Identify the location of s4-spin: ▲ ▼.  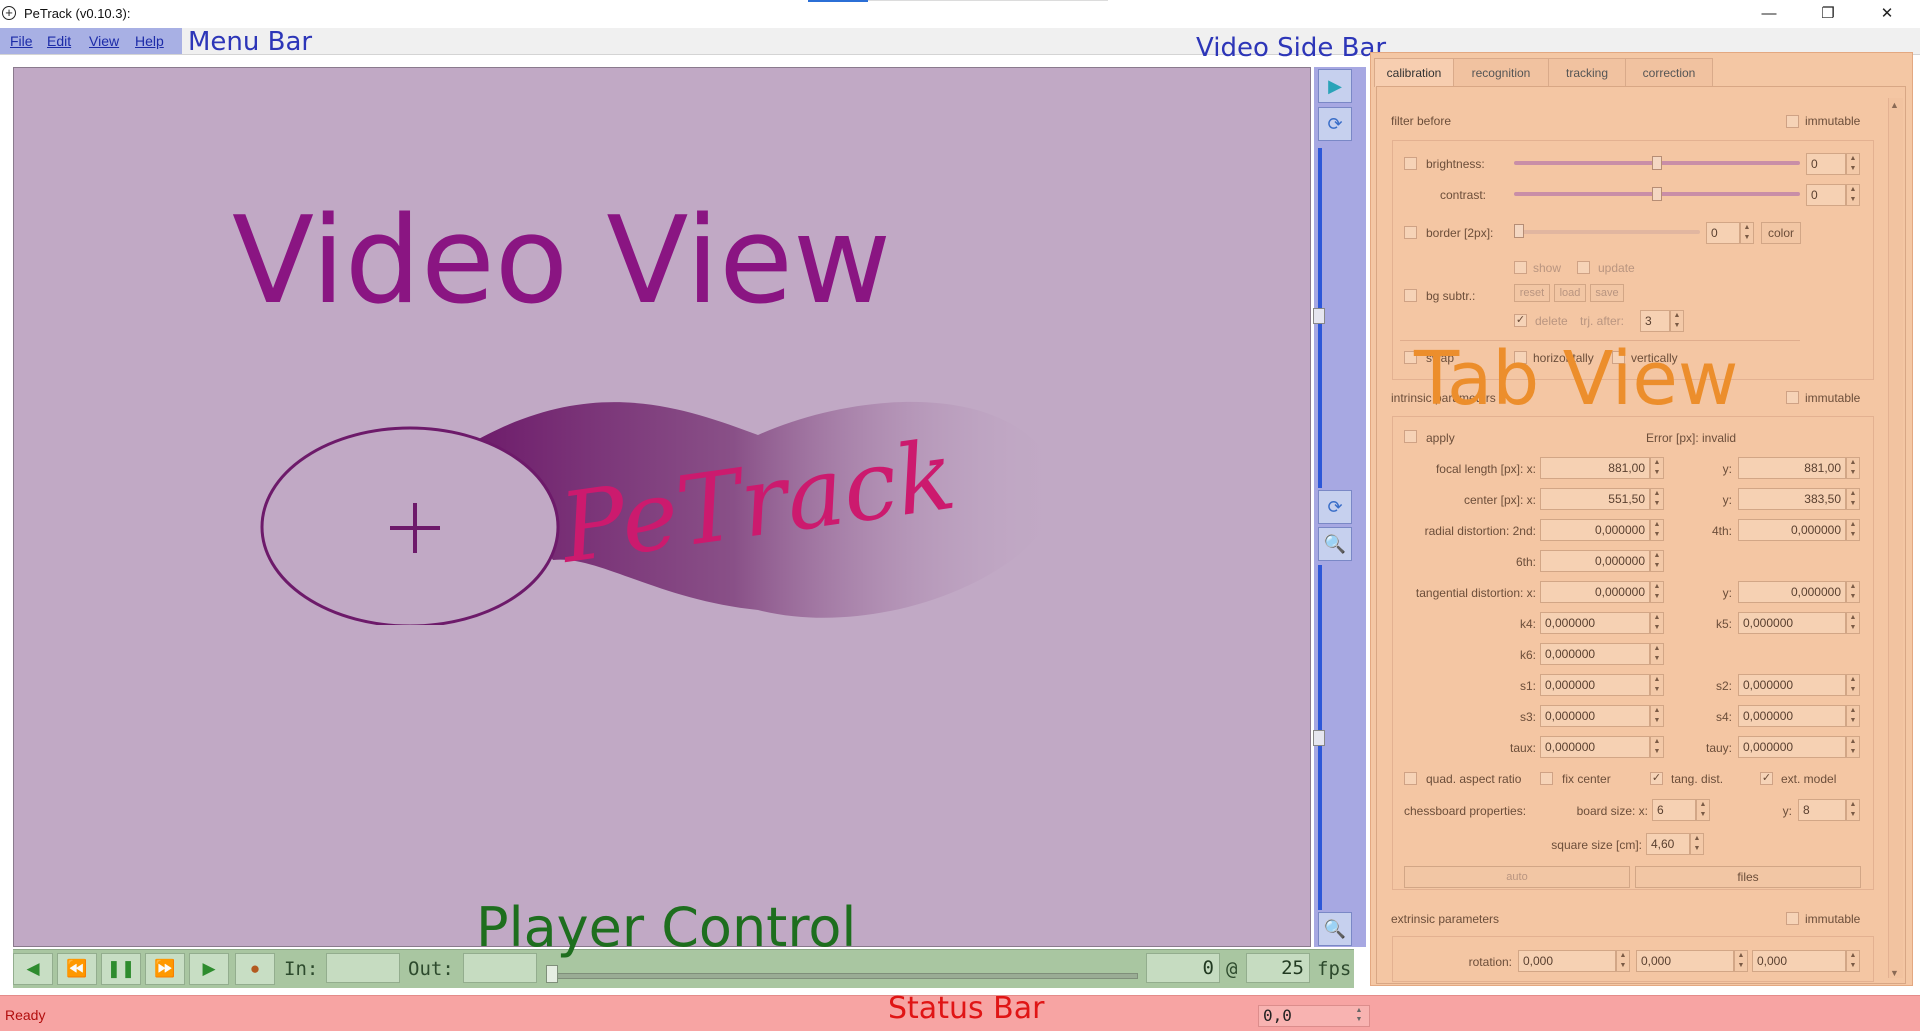
(1853, 716).